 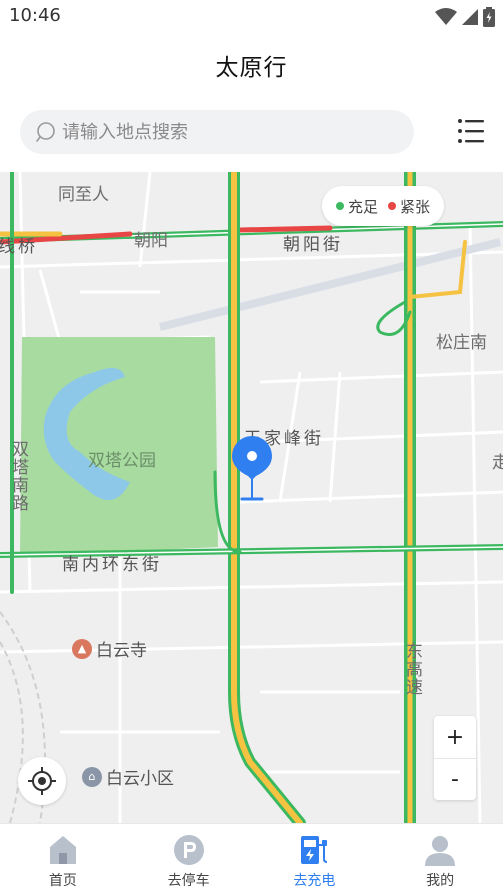 I want to click on legend-dot-green, so click(x=340, y=206).